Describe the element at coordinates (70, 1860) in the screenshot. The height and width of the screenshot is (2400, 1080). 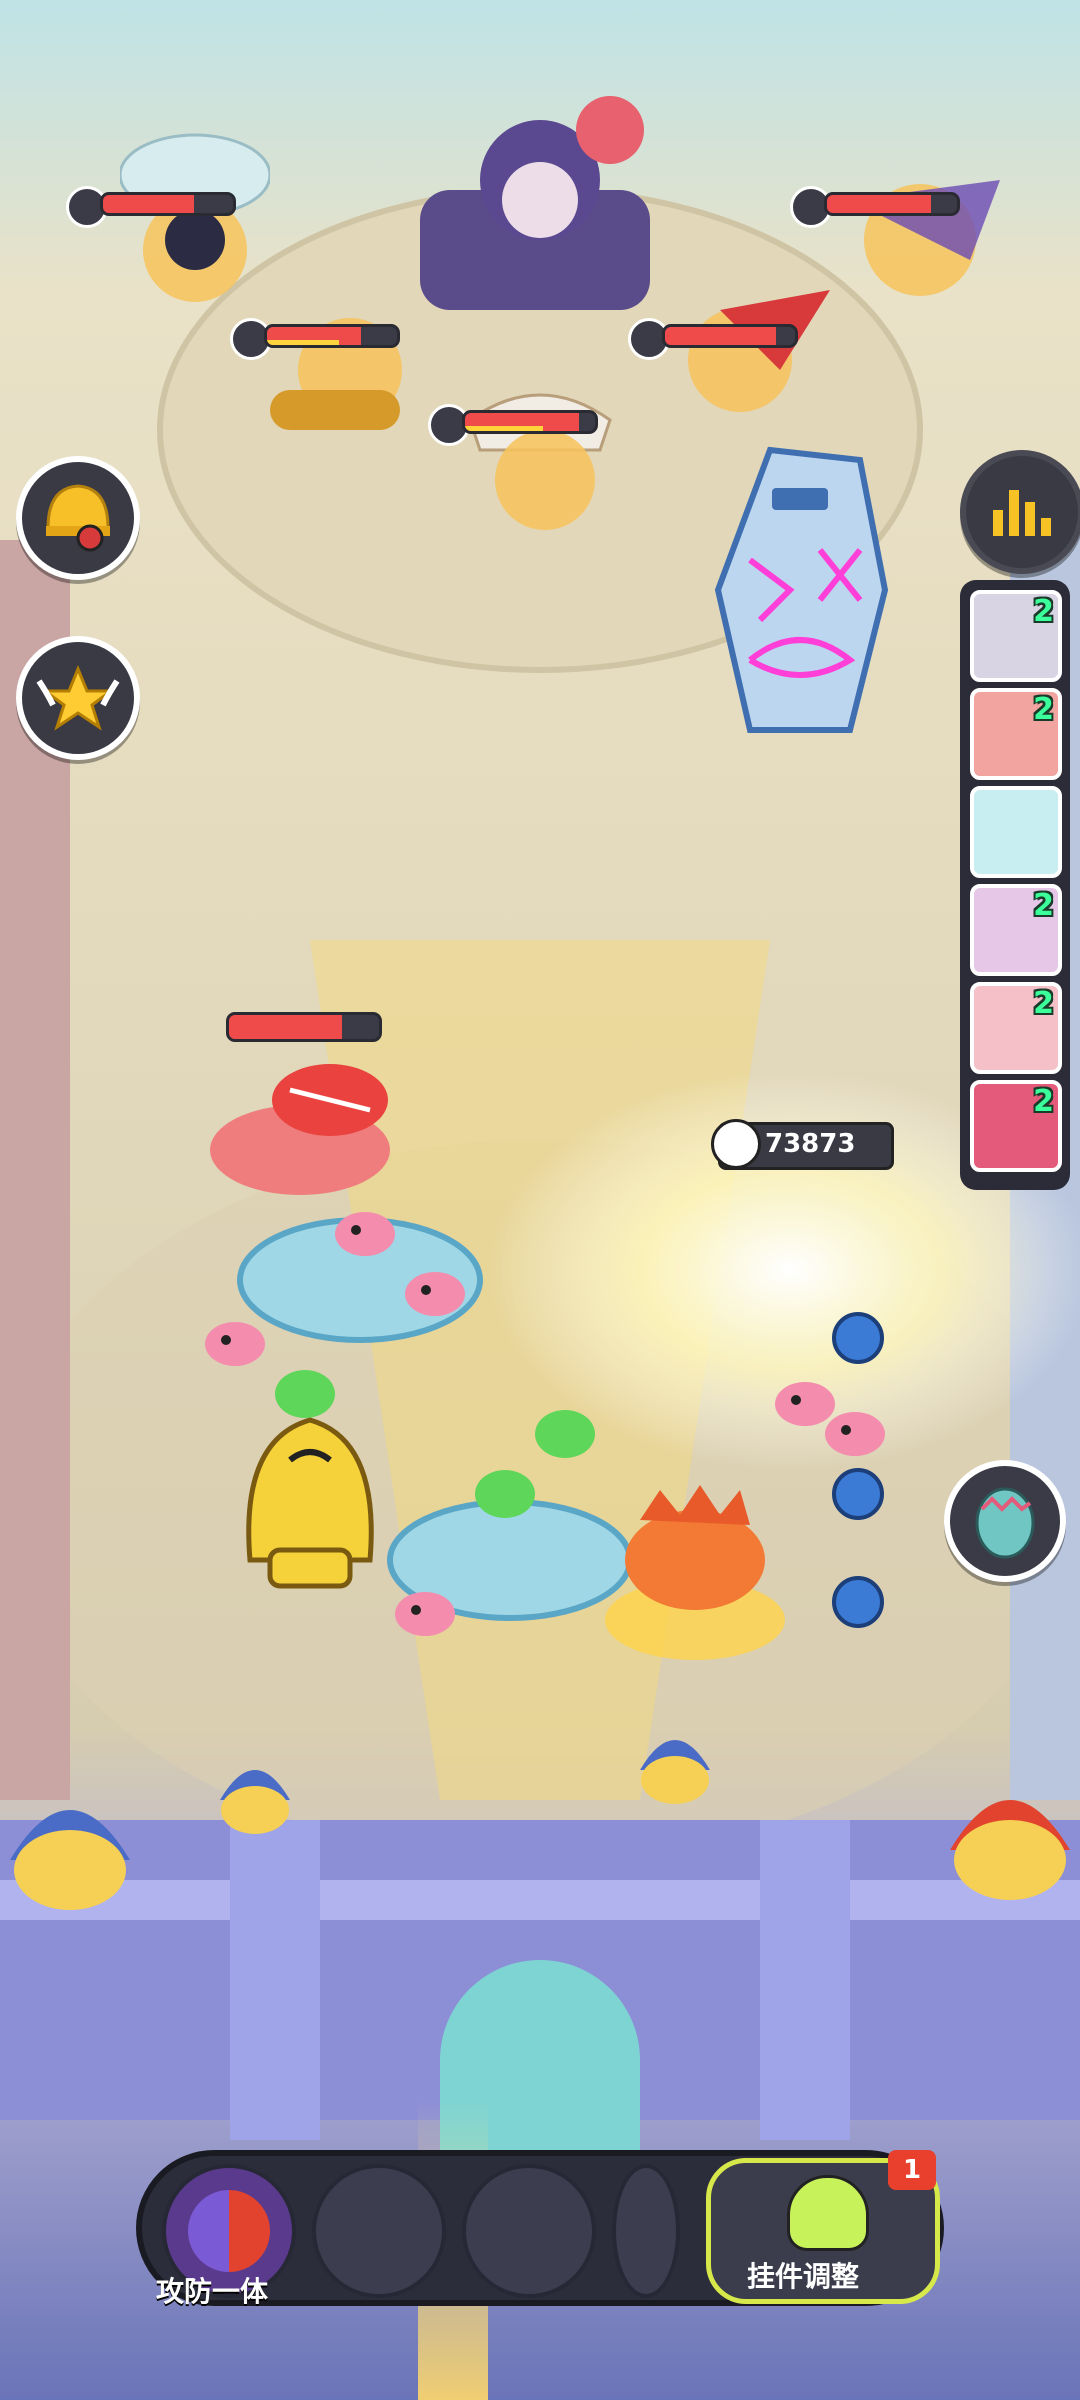
I see `knight-guard-left` at that location.